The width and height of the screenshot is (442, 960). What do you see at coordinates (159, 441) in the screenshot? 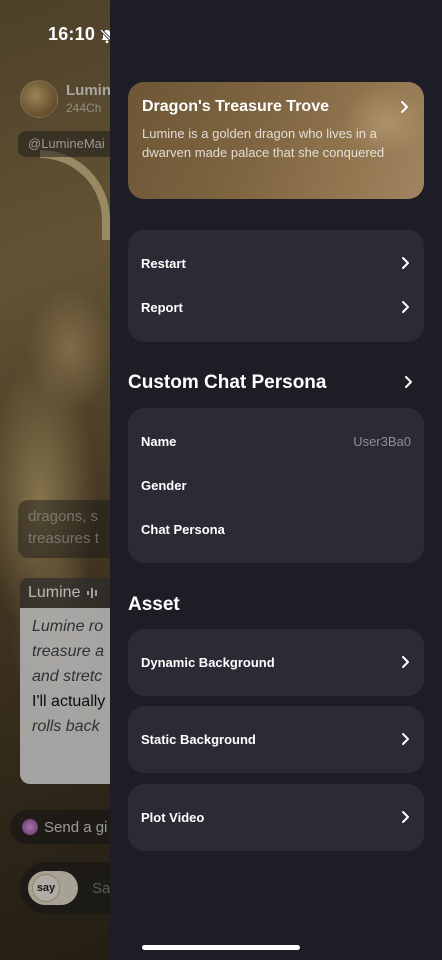
I see `persona-name-label: Name` at bounding box center [159, 441].